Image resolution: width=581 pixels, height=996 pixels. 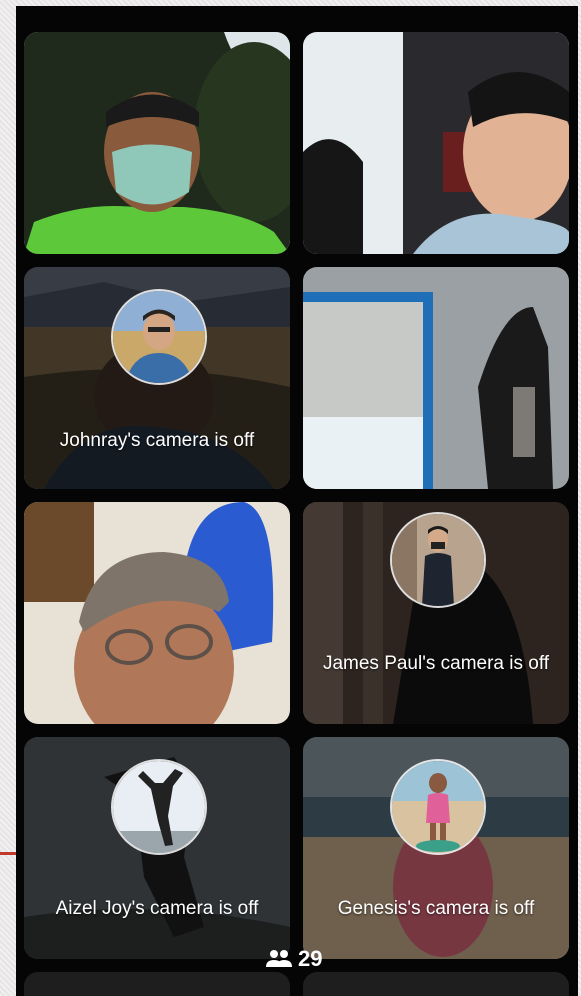 What do you see at coordinates (310, 958) in the screenshot?
I see `participant-count: 29` at bounding box center [310, 958].